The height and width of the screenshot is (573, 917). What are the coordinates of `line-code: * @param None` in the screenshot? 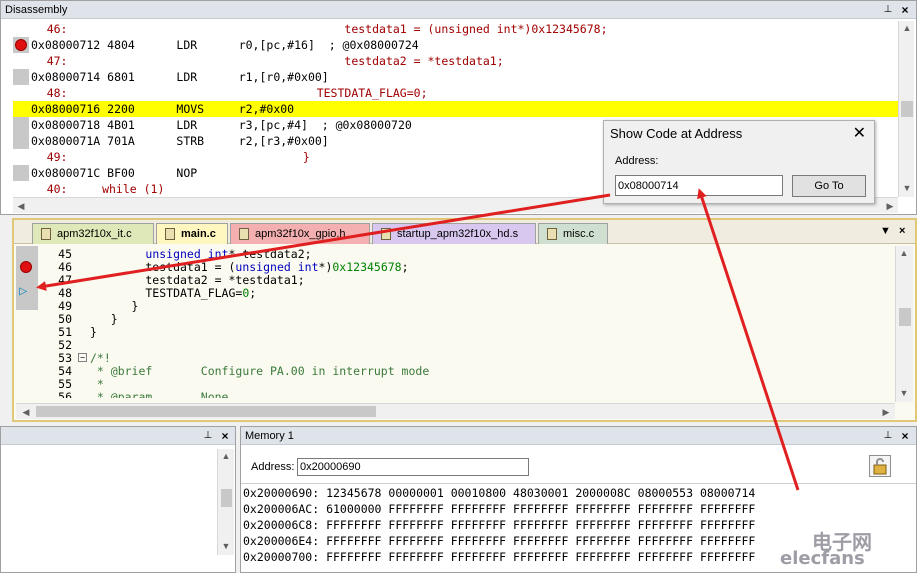 It's located at (159, 394).